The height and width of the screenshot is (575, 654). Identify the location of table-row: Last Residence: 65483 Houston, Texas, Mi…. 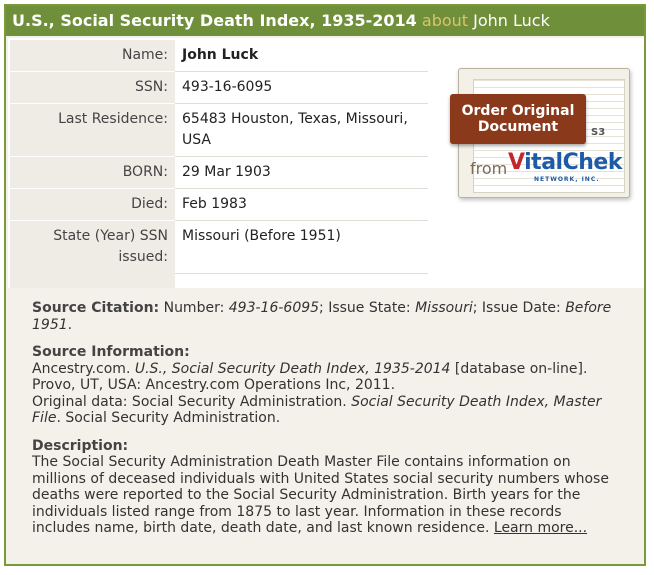
(219, 130).